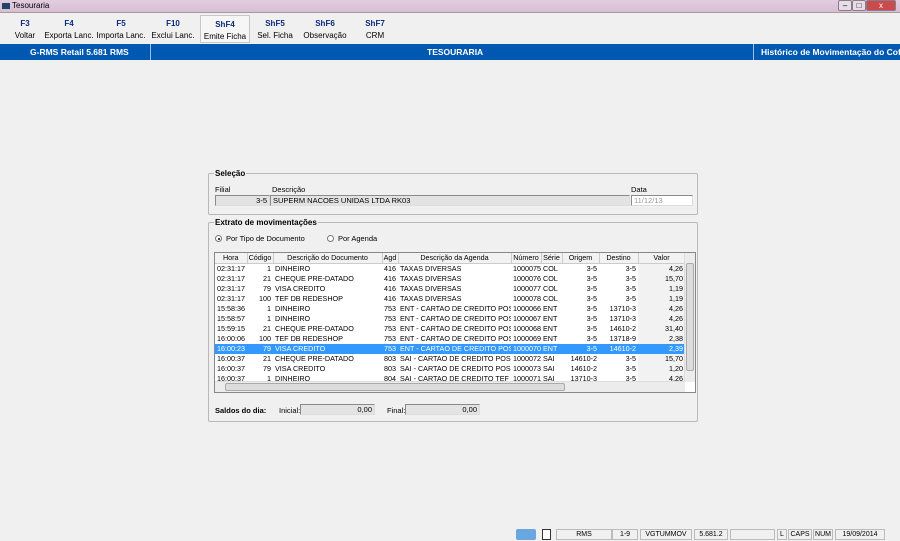  What do you see at coordinates (173, 29) in the screenshot?
I see `toolbar-button-f10: F10 Exclui Lanc.` at bounding box center [173, 29].